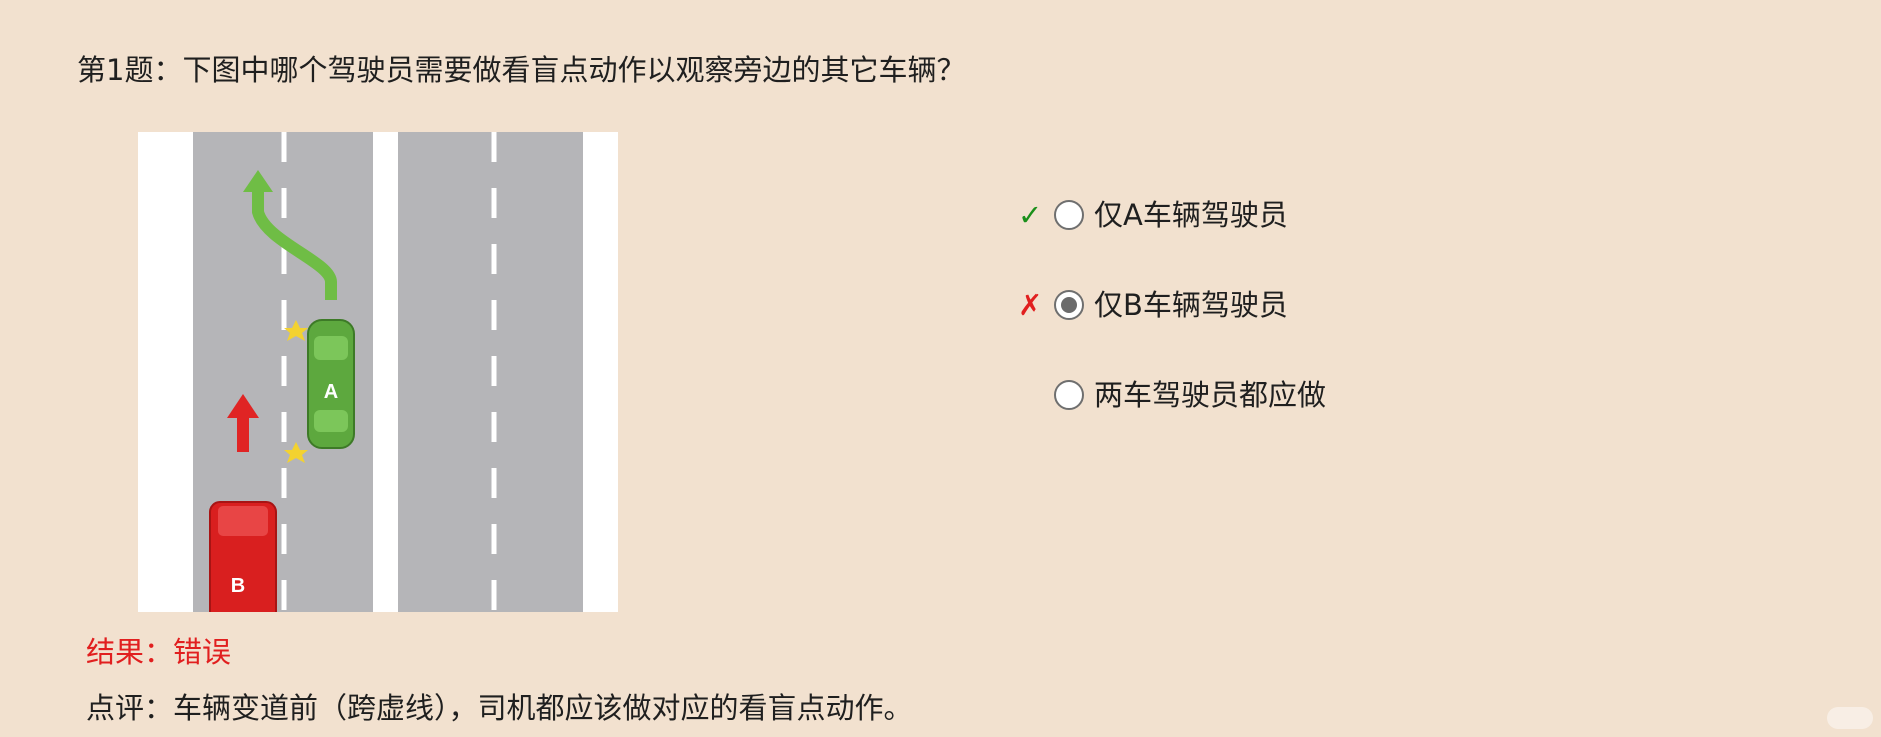 This screenshot has height=737, width=1881. What do you see at coordinates (1850, 718) in the screenshot?
I see `watermark-logo` at bounding box center [1850, 718].